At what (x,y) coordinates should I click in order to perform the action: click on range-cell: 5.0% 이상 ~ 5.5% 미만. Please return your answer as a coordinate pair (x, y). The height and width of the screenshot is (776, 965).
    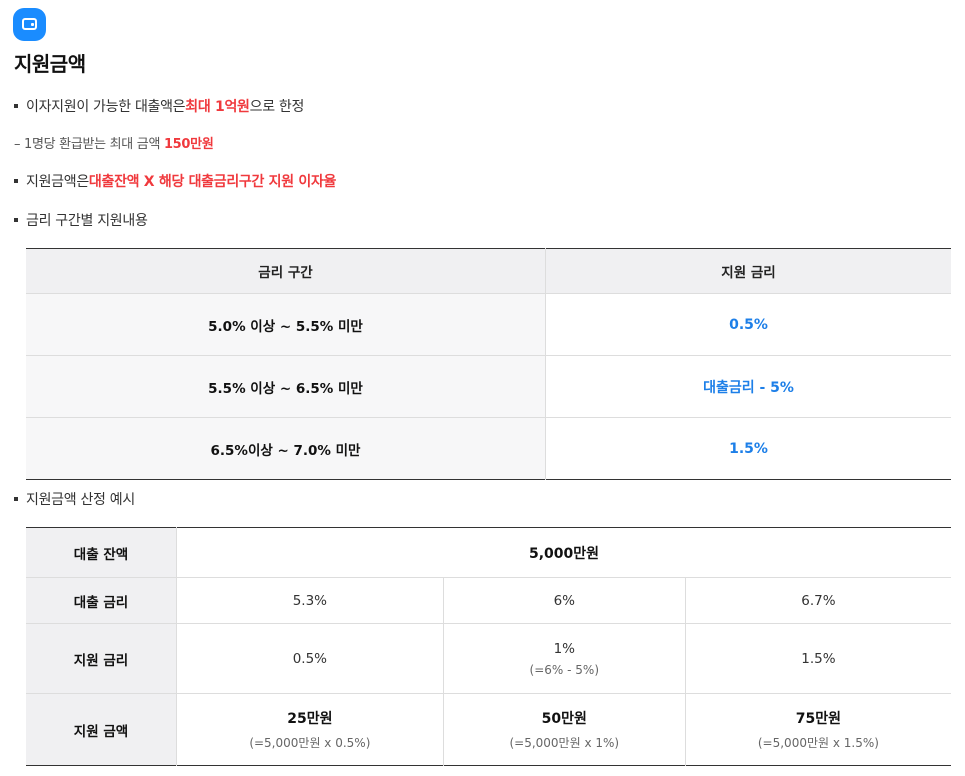
    Looking at the image, I should click on (286, 324).